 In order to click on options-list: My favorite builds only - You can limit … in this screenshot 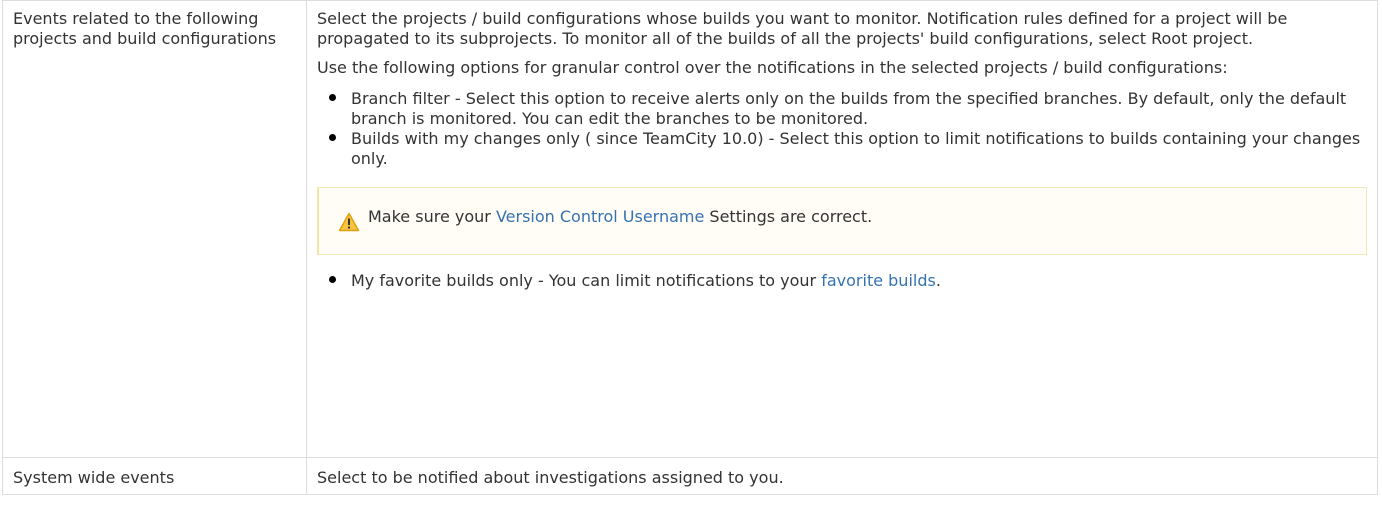, I will do `click(842, 281)`.